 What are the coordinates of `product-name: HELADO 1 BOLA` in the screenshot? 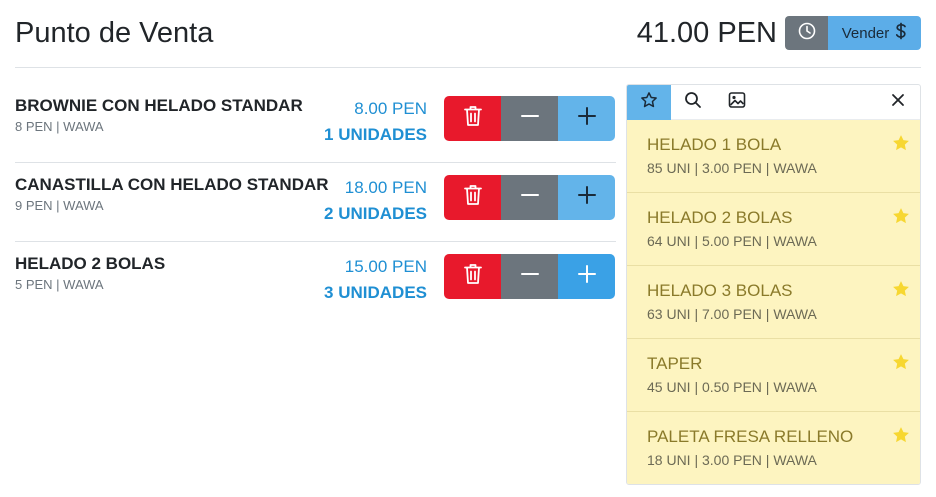 It's located at (714, 144).